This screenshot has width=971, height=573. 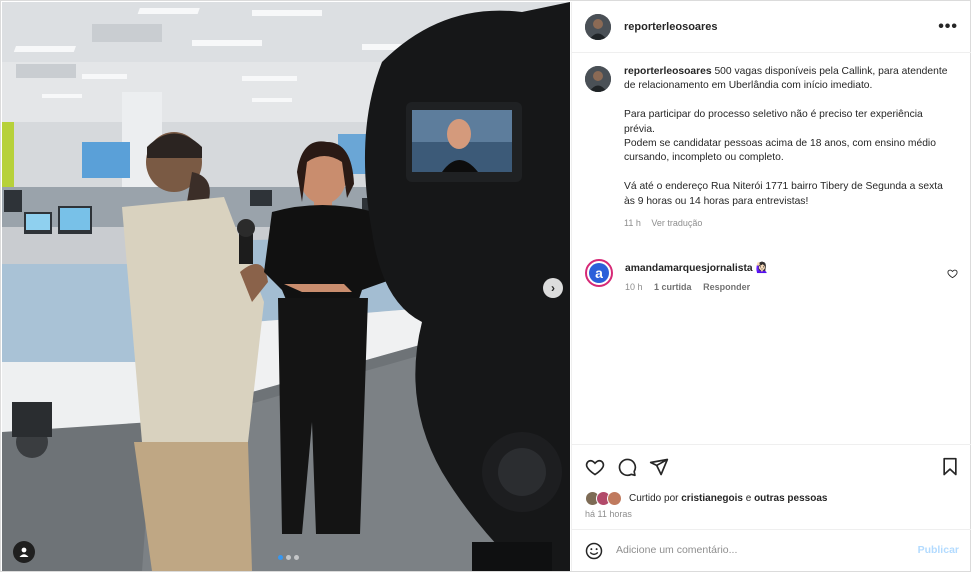 I want to click on user-tag-icon, so click(x=24, y=552).